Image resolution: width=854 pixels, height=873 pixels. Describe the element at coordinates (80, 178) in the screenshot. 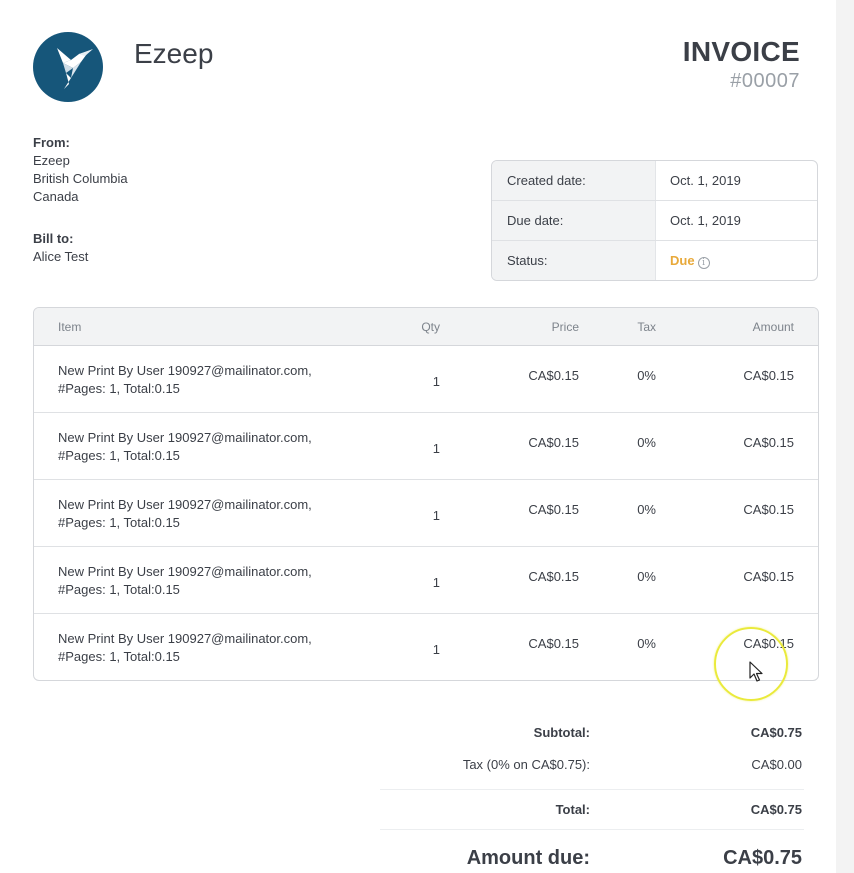

I see `from-line: British Columbia` at that location.